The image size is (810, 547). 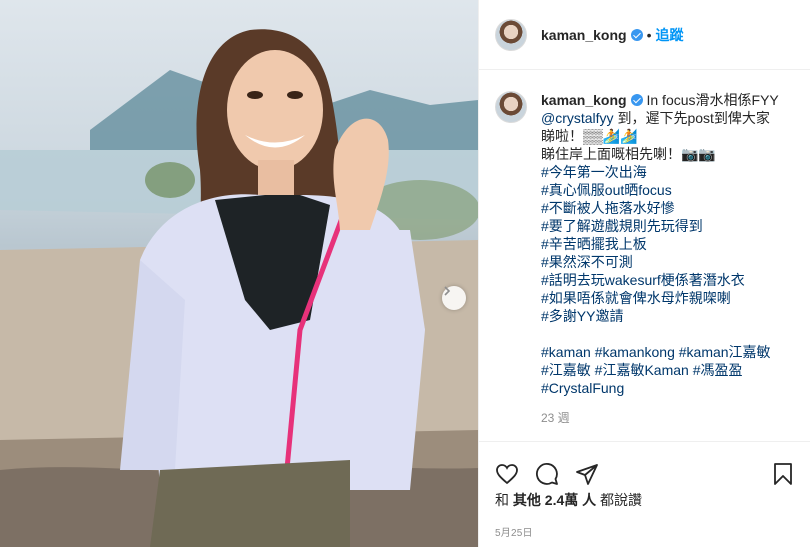 What do you see at coordinates (668, 370) in the screenshot?
I see `hashtag-group-2: #江嘉敏 #江嘉敏Kaman #馮盈盈` at bounding box center [668, 370].